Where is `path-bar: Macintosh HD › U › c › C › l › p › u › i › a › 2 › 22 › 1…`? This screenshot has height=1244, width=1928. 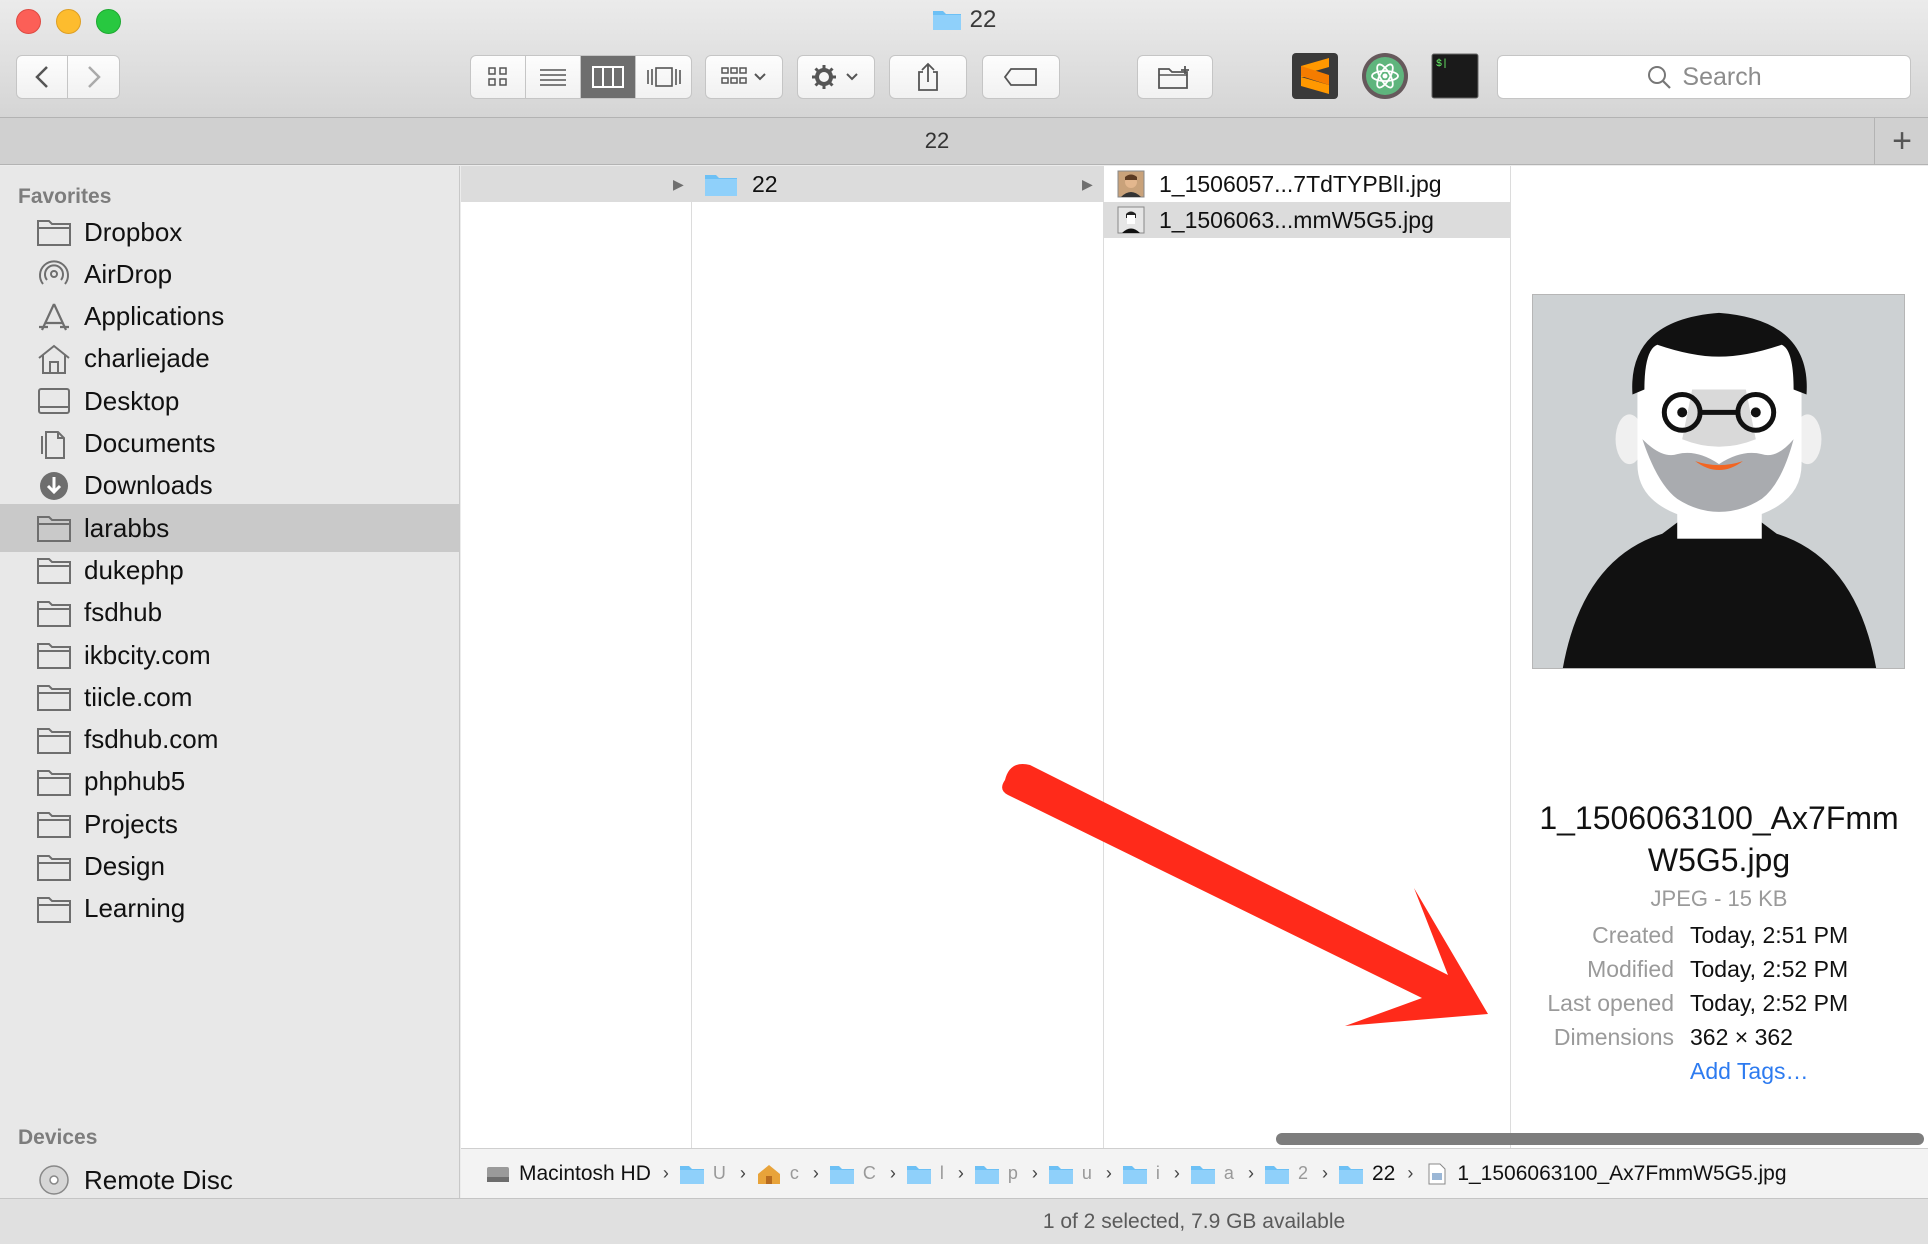
path-bar: Macintosh HD › U › c › C › l › p › u › i › a › 2 › 22 › 1… is located at coordinates (1194, 1173).